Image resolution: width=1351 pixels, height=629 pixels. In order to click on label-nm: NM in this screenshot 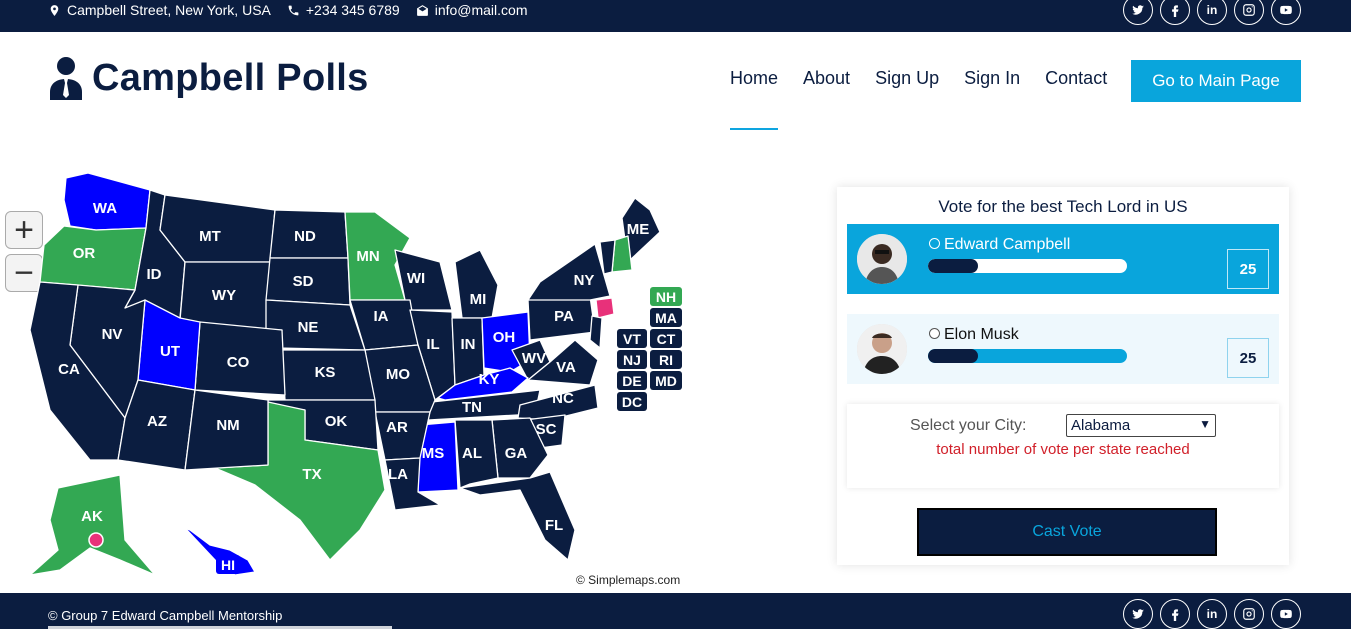, I will do `click(227, 425)`.